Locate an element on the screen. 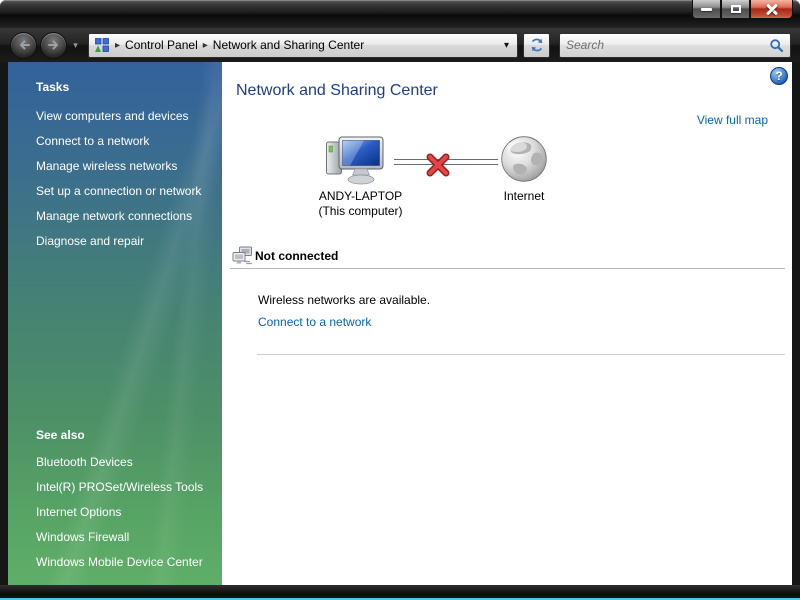 The image size is (800, 600). minimize-button is located at coordinates (706, 9).